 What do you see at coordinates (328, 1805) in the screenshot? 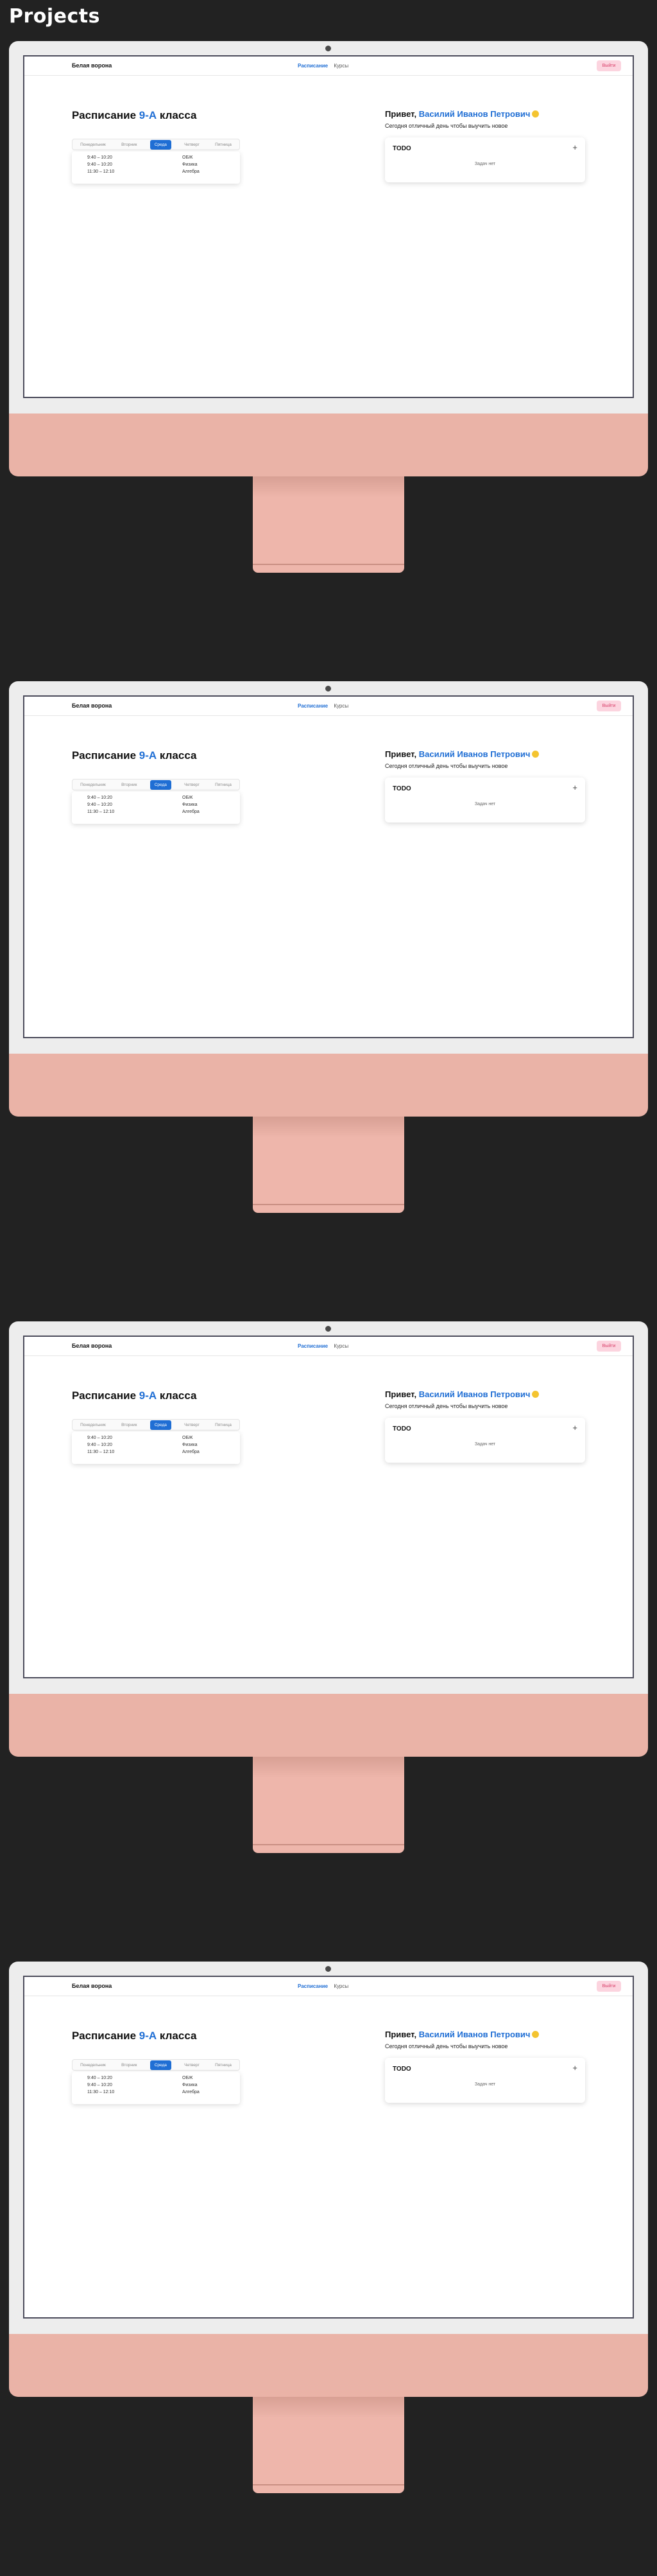
I see `imac-stand` at bounding box center [328, 1805].